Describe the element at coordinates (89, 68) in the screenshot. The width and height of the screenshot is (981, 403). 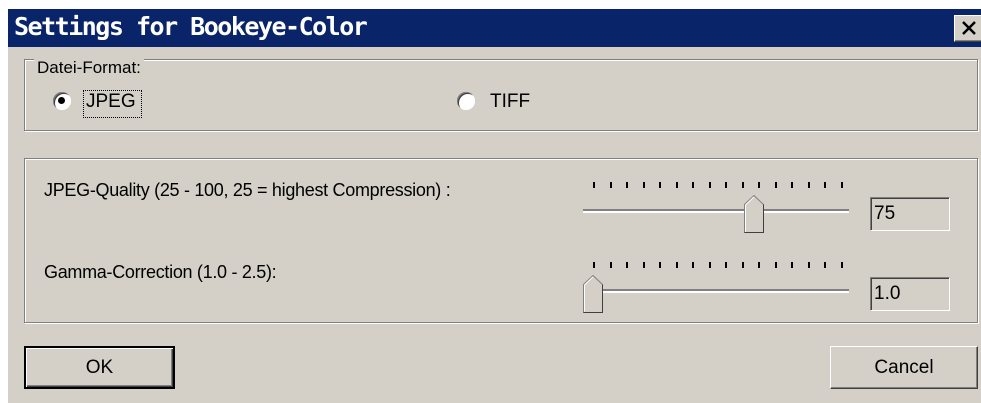
I see `format-legend: Datei-Format:` at that location.